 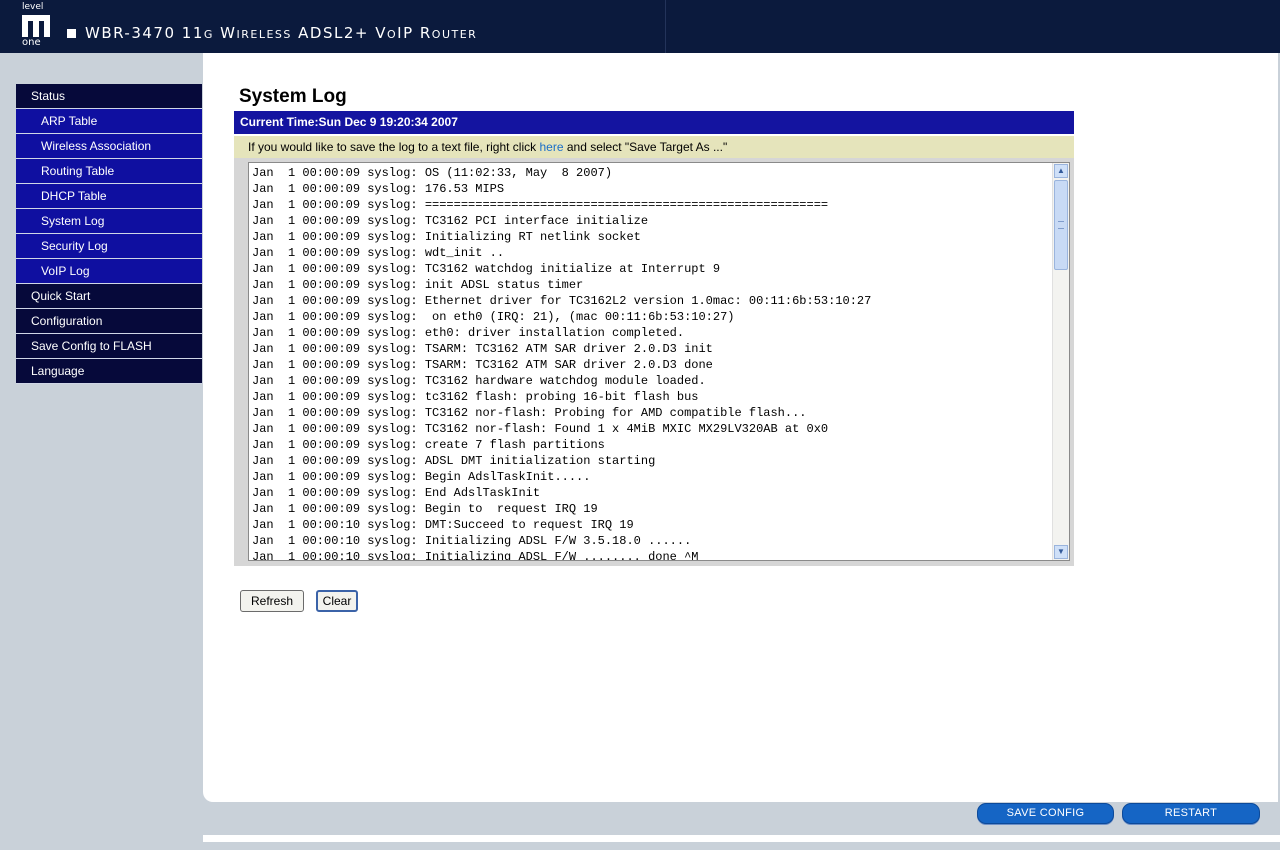 I want to click on scroll-down-arrow-icon: ▼, so click(x=1061, y=552).